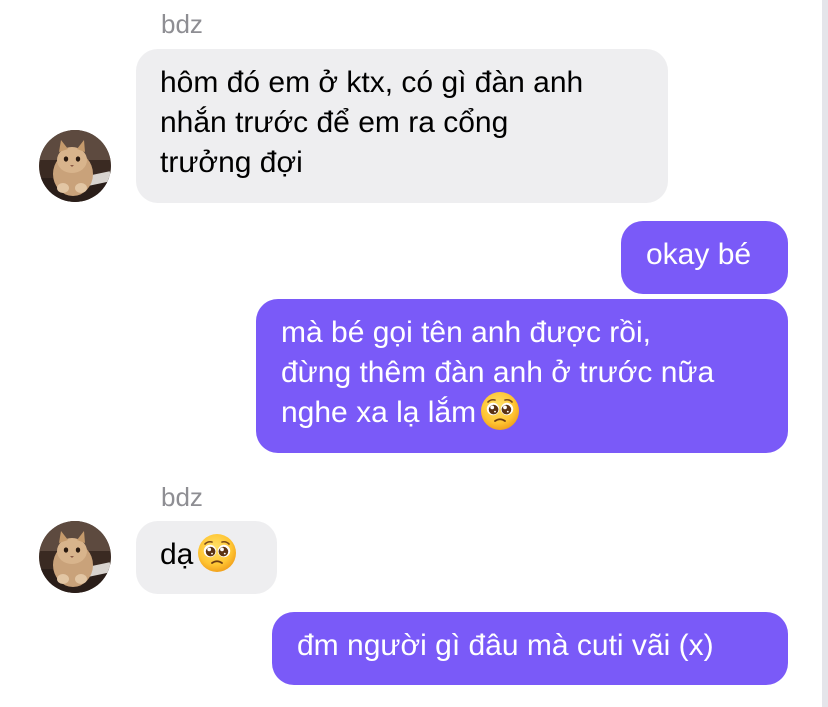 The image size is (828, 707). What do you see at coordinates (498, 372) in the screenshot?
I see `message-text-line: đừng thêm đàn anh ở trước nữa` at bounding box center [498, 372].